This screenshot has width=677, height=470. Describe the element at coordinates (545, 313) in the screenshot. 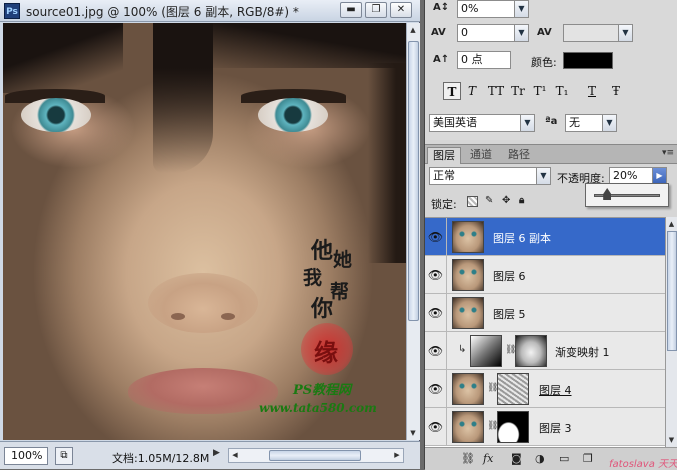

I see `layer-row: 👁︎ 图层 5` at that location.